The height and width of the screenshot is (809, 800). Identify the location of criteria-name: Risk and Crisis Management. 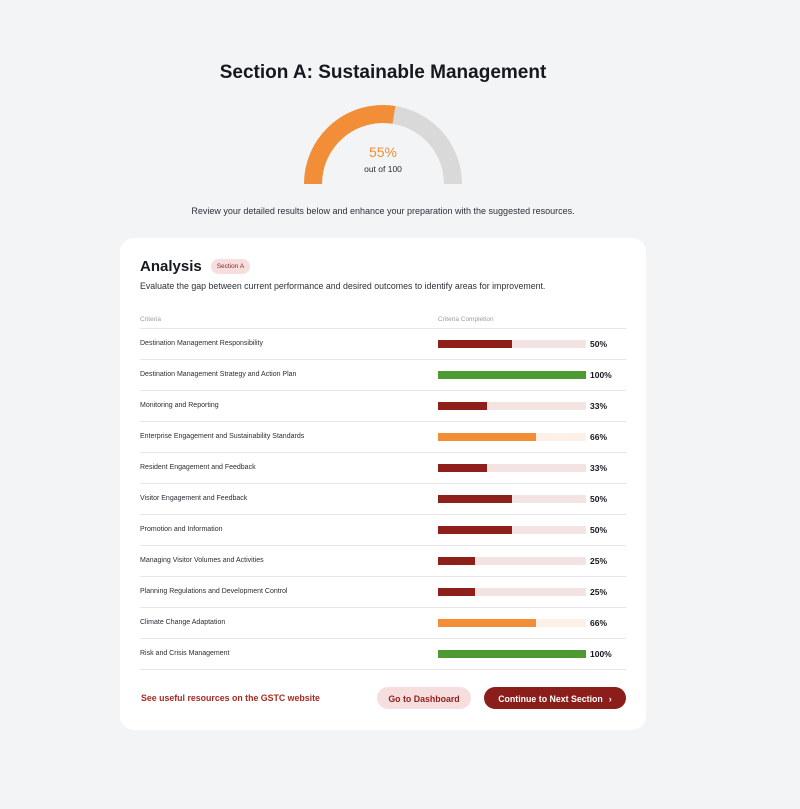
(185, 653).